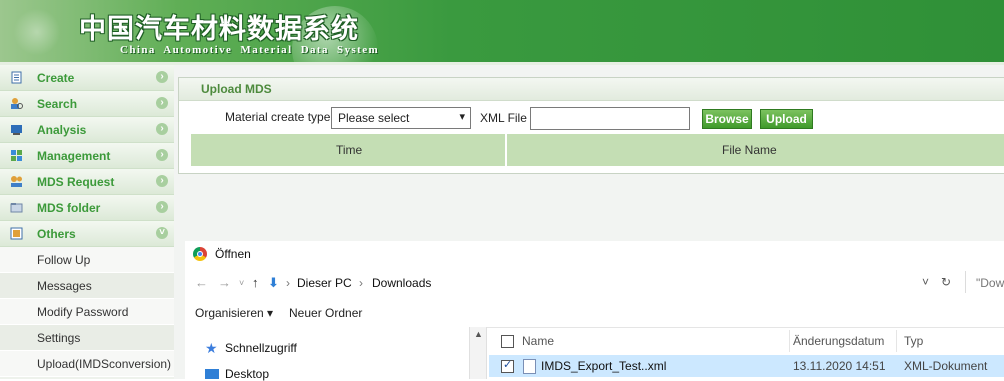  I want to click on sidebar-subitem-modify-password: Modify Password, so click(87, 312).